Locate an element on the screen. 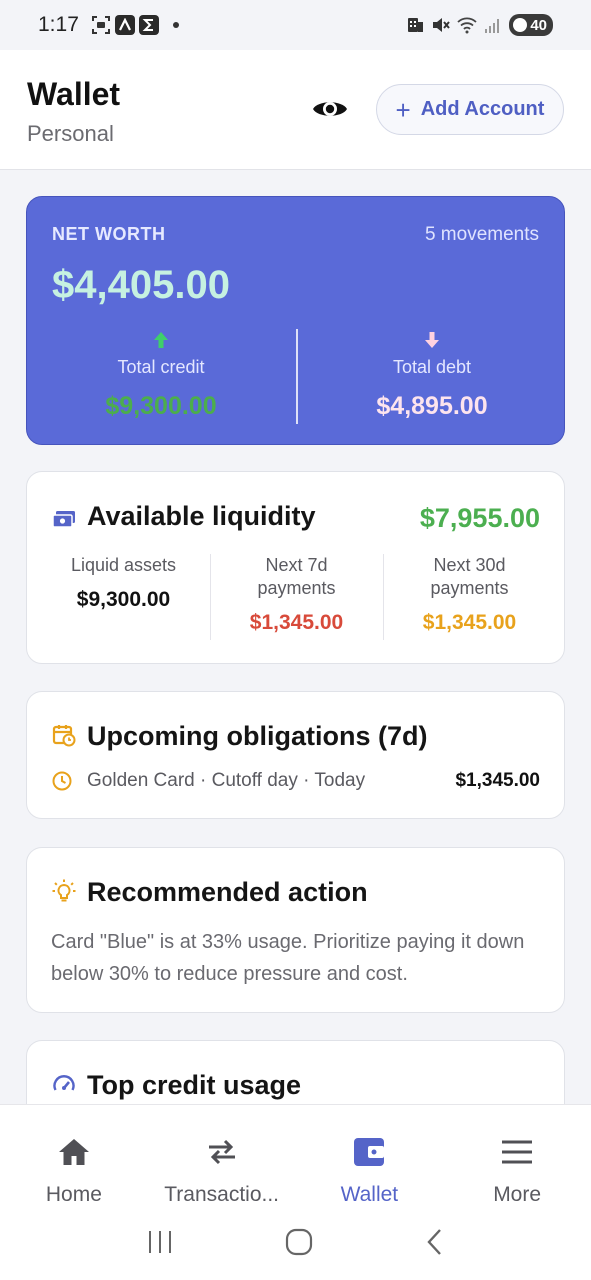  home-nav-button is located at coordinates (299, 1244).